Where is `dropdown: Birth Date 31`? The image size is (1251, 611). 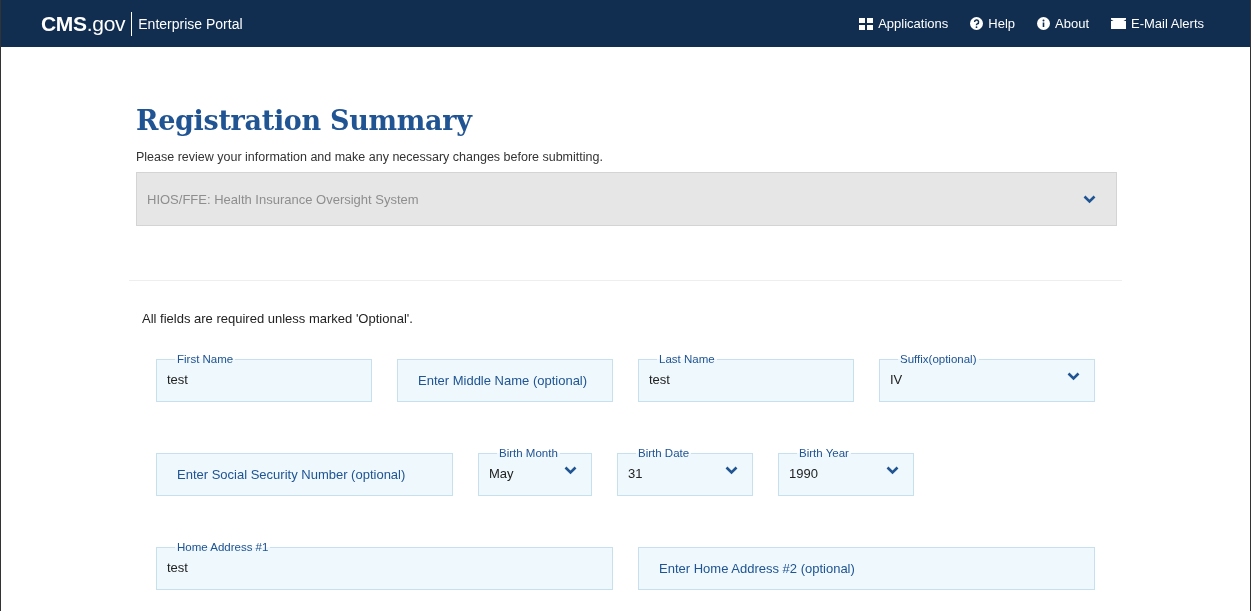 dropdown: Birth Date 31 is located at coordinates (685, 471).